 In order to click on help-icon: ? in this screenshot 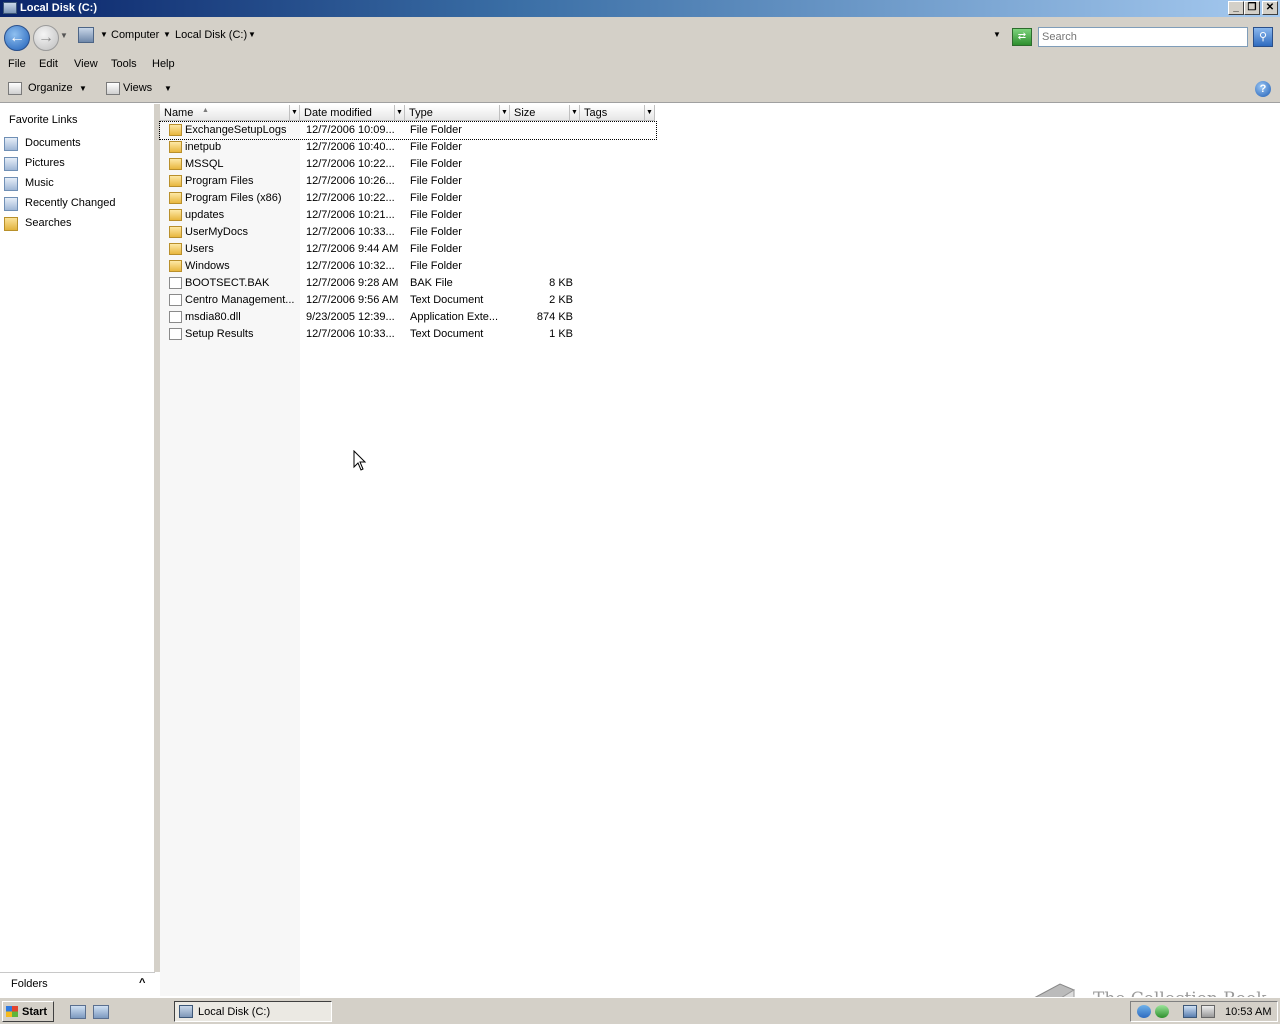, I will do `click(1263, 89)`.